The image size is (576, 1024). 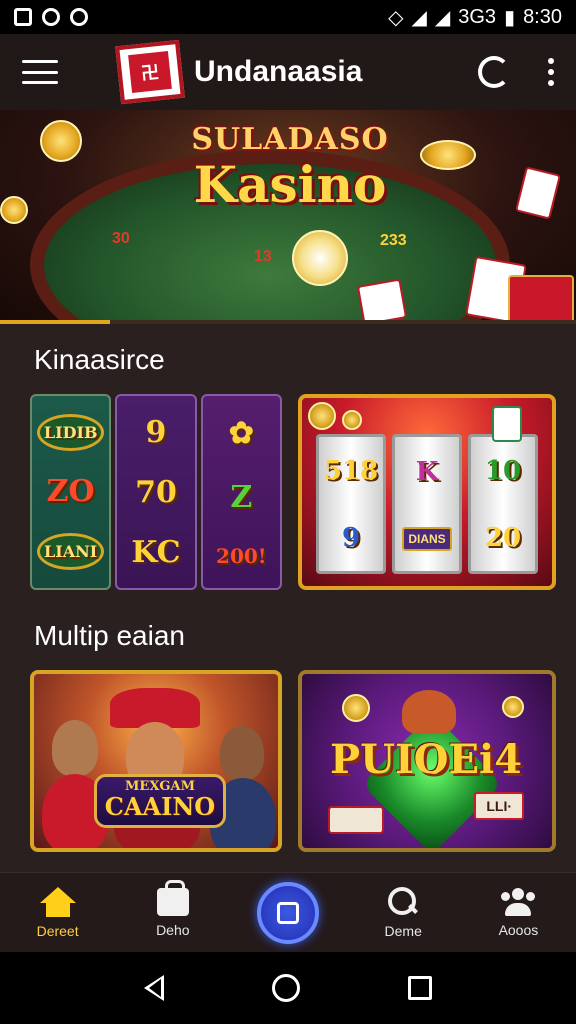 What do you see at coordinates (241, 555) in the screenshot?
I see `slot-symbol: 200!` at bounding box center [241, 555].